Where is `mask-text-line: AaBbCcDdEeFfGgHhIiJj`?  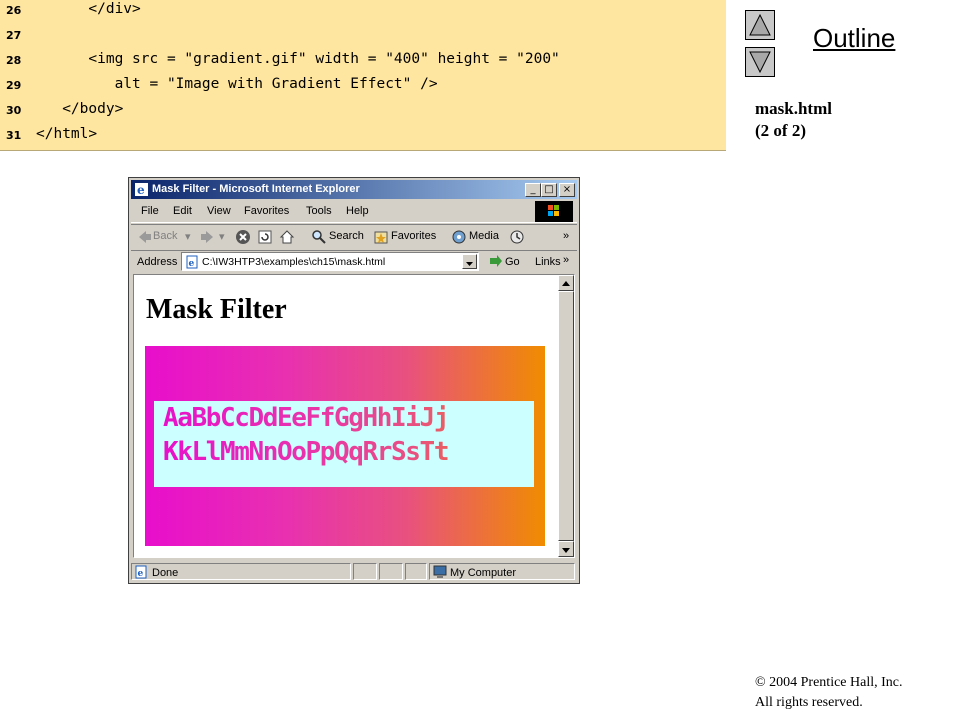
mask-text-line: AaBbCcDdEeFfGgHhIiJj is located at coordinates (306, 418).